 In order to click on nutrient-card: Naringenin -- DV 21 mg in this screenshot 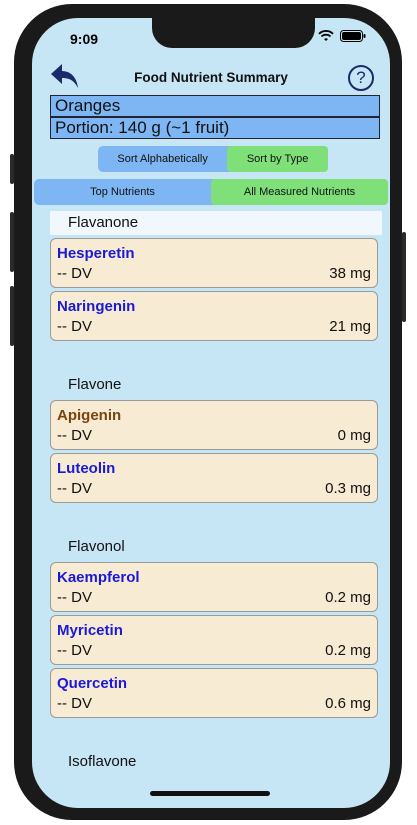, I will do `click(214, 316)`.